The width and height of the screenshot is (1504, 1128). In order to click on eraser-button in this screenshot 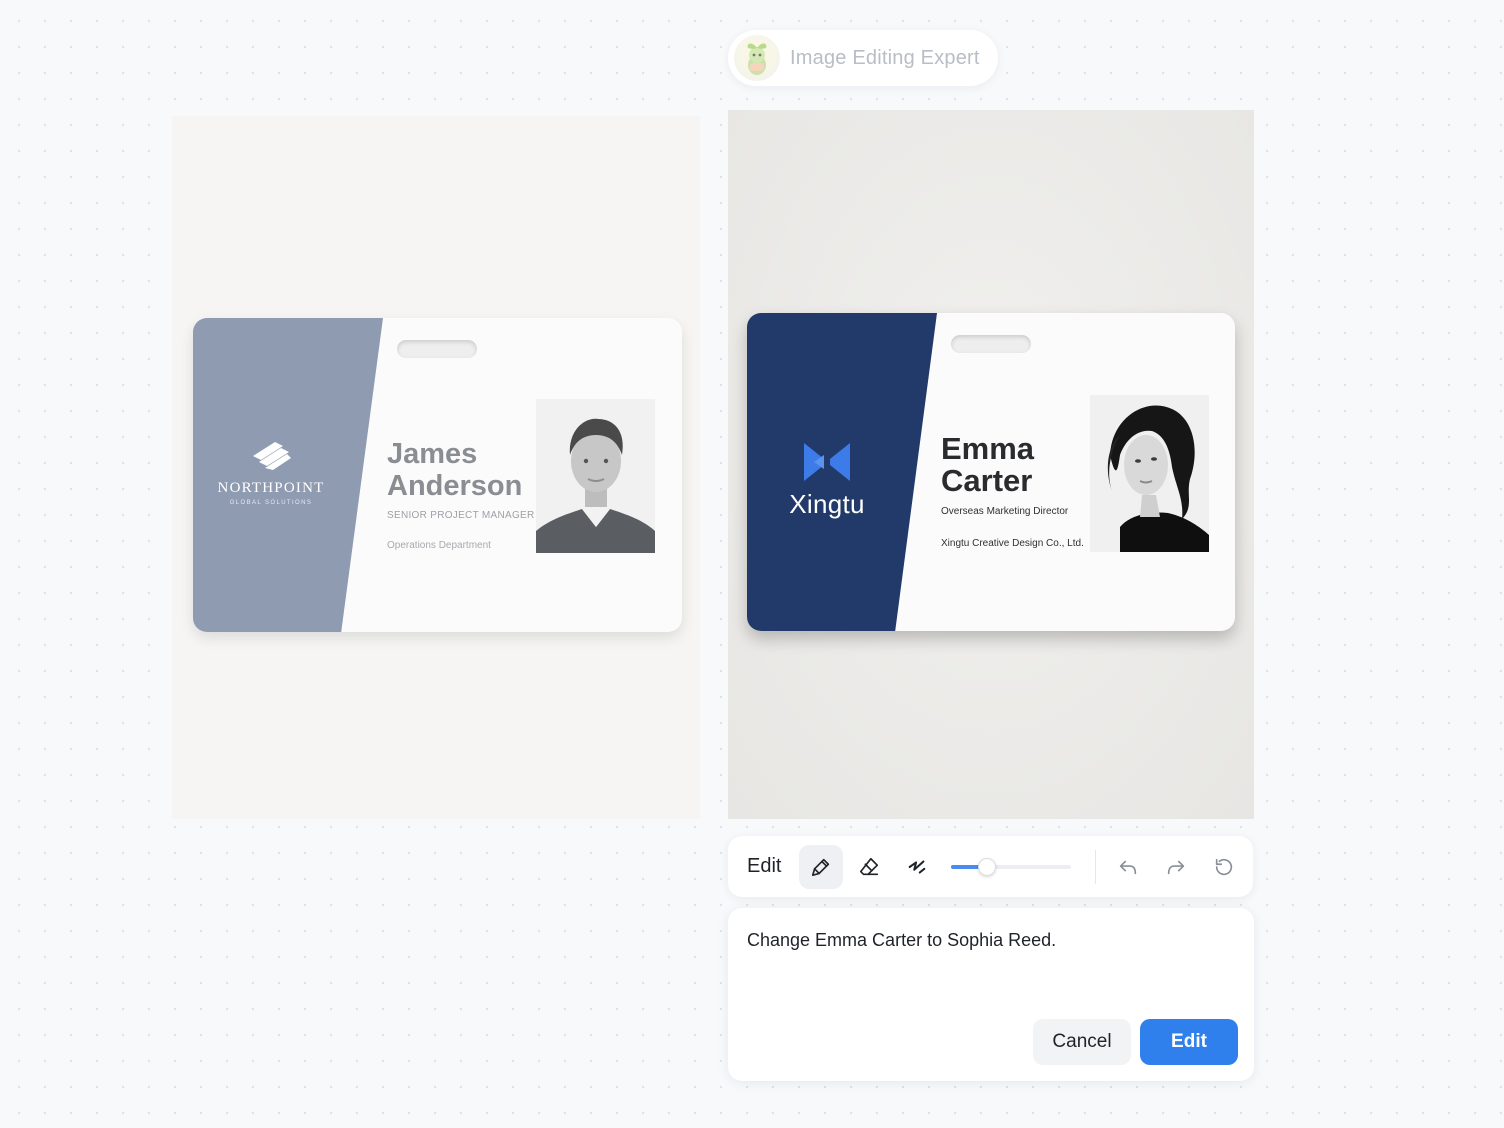, I will do `click(869, 867)`.